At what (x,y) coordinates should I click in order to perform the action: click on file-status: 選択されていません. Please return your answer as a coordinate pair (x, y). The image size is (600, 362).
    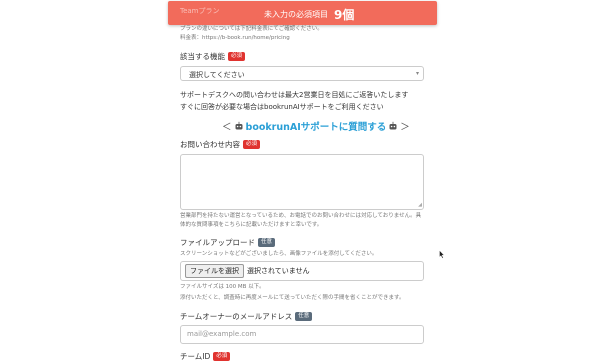
    Looking at the image, I should click on (278, 271).